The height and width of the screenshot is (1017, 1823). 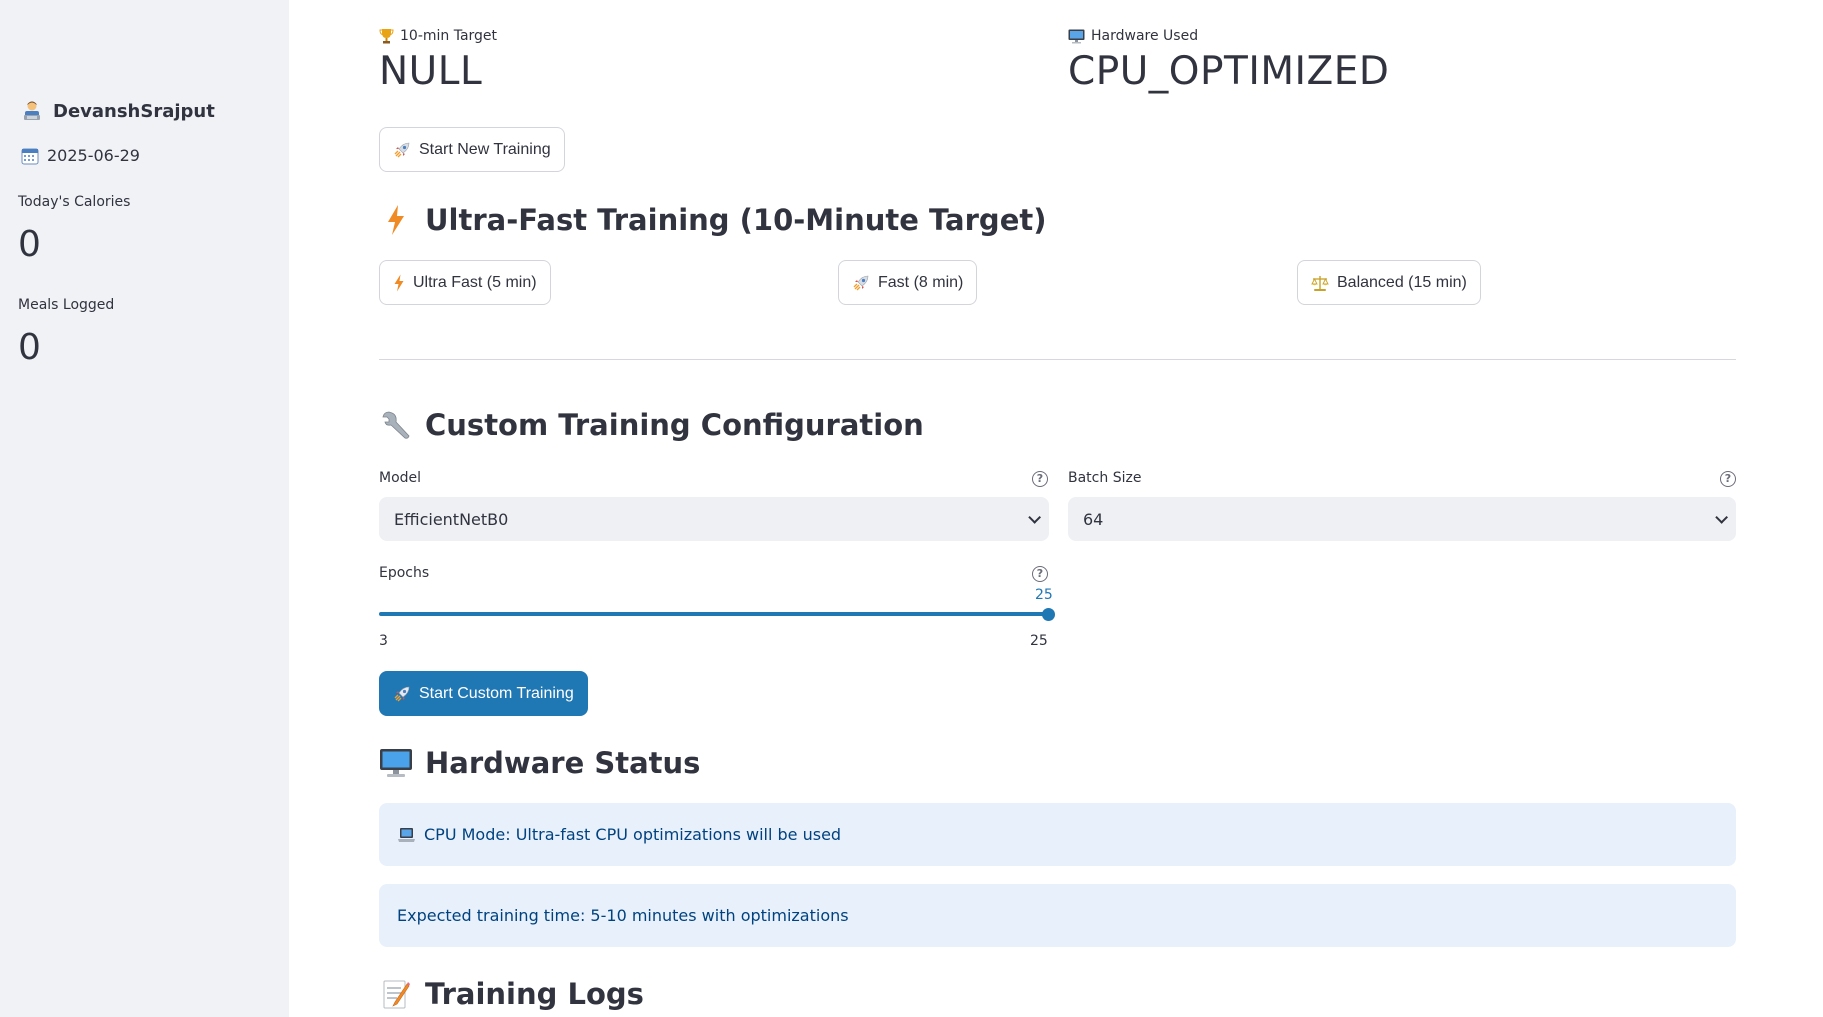 I want to click on epochs-current-value: 25, so click(x=1044, y=595).